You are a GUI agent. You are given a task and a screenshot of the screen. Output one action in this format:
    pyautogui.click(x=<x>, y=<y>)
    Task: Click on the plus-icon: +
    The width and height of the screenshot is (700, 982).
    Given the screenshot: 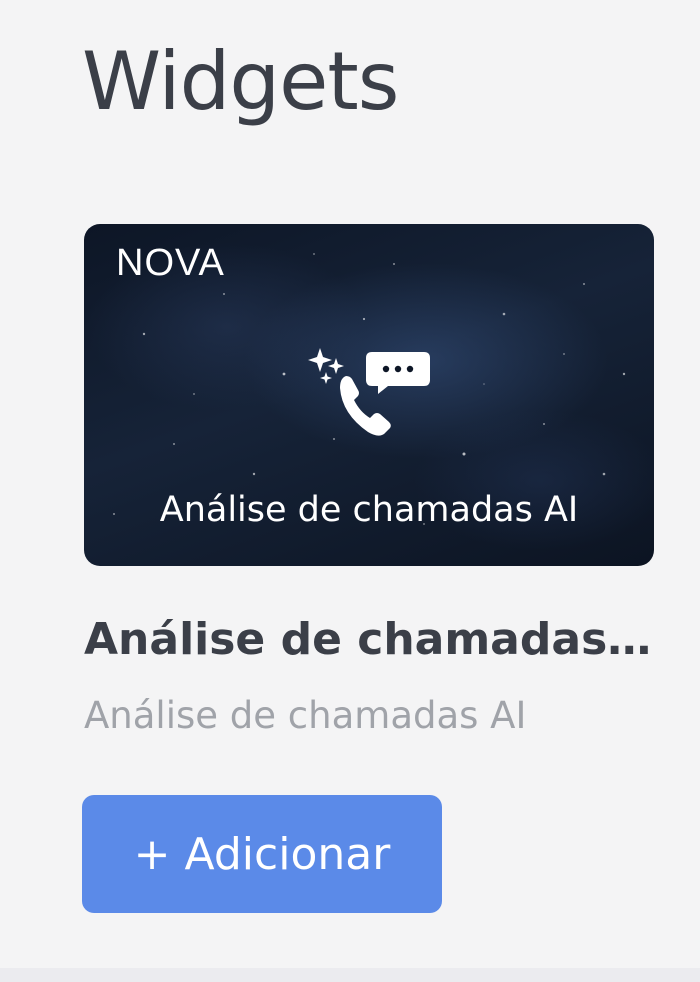 What is the action you would take?
    pyautogui.click(x=152, y=854)
    